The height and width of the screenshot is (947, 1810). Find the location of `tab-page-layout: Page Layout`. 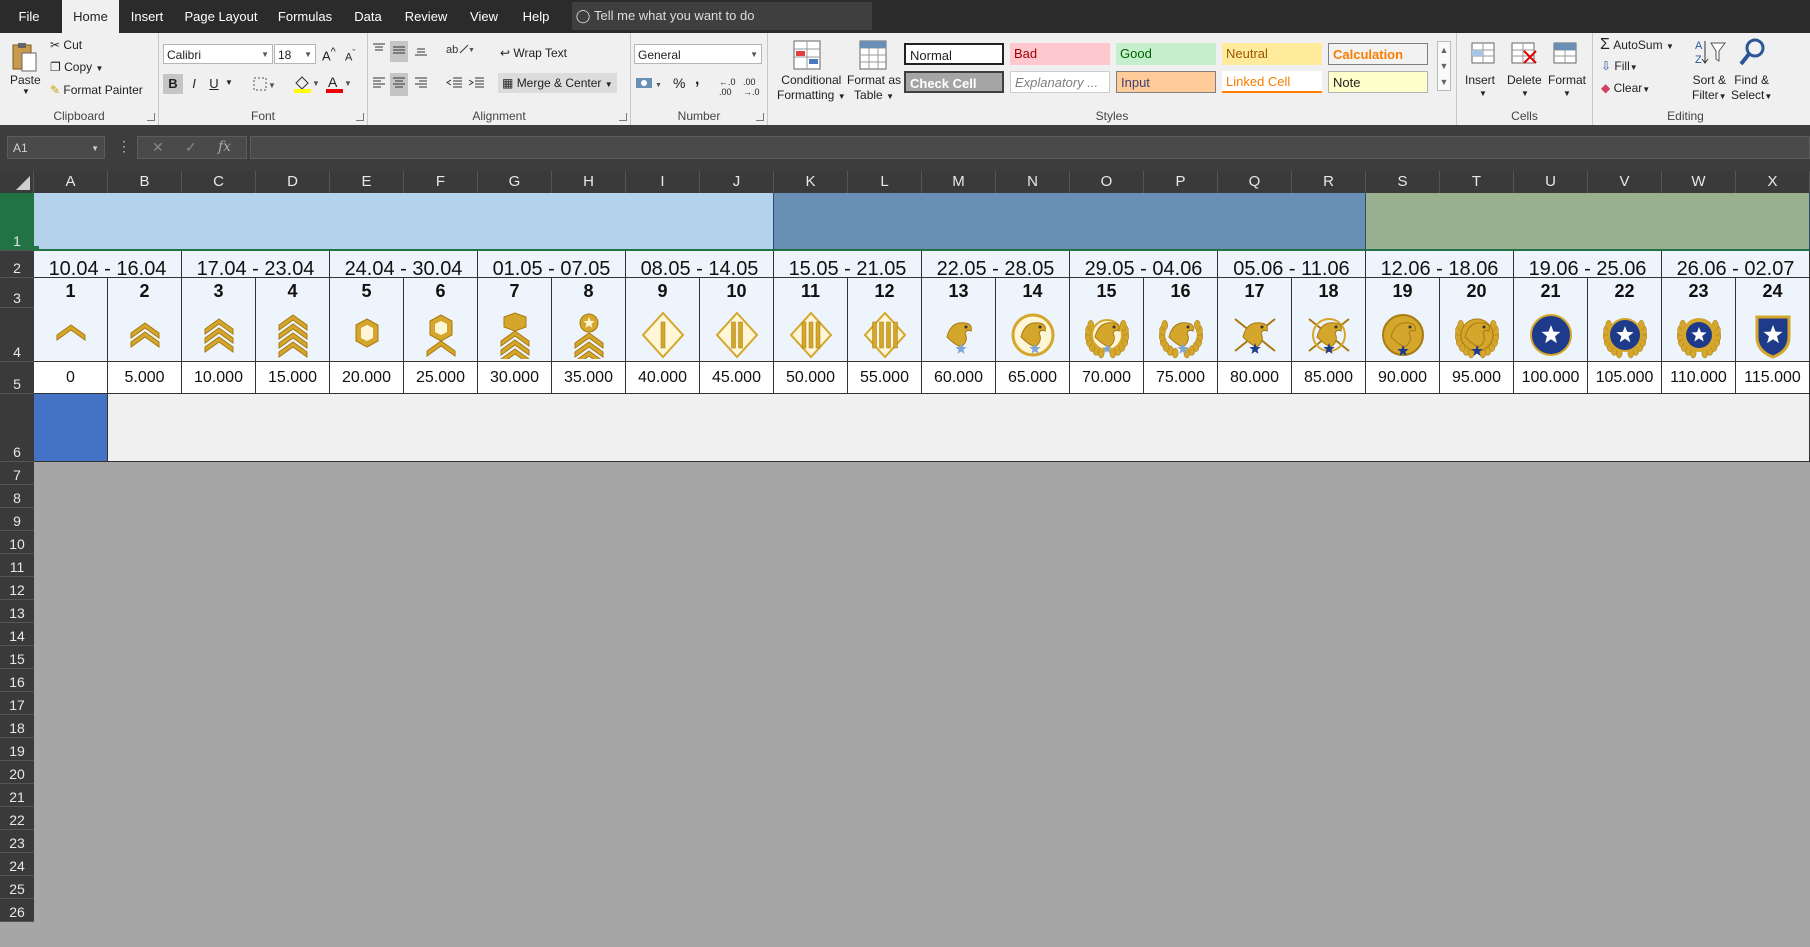

tab-page-layout: Page Layout is located at coordinates (221, 16).